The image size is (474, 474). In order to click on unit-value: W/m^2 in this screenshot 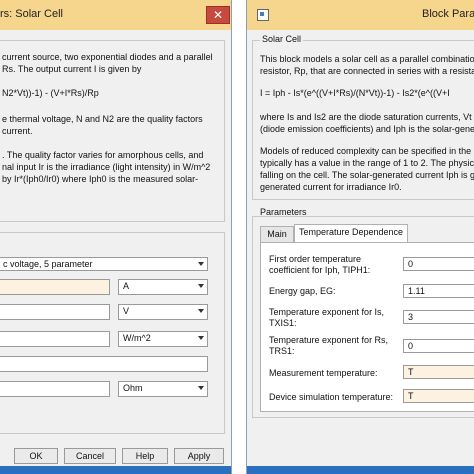, I will do `click(137, 338)`.